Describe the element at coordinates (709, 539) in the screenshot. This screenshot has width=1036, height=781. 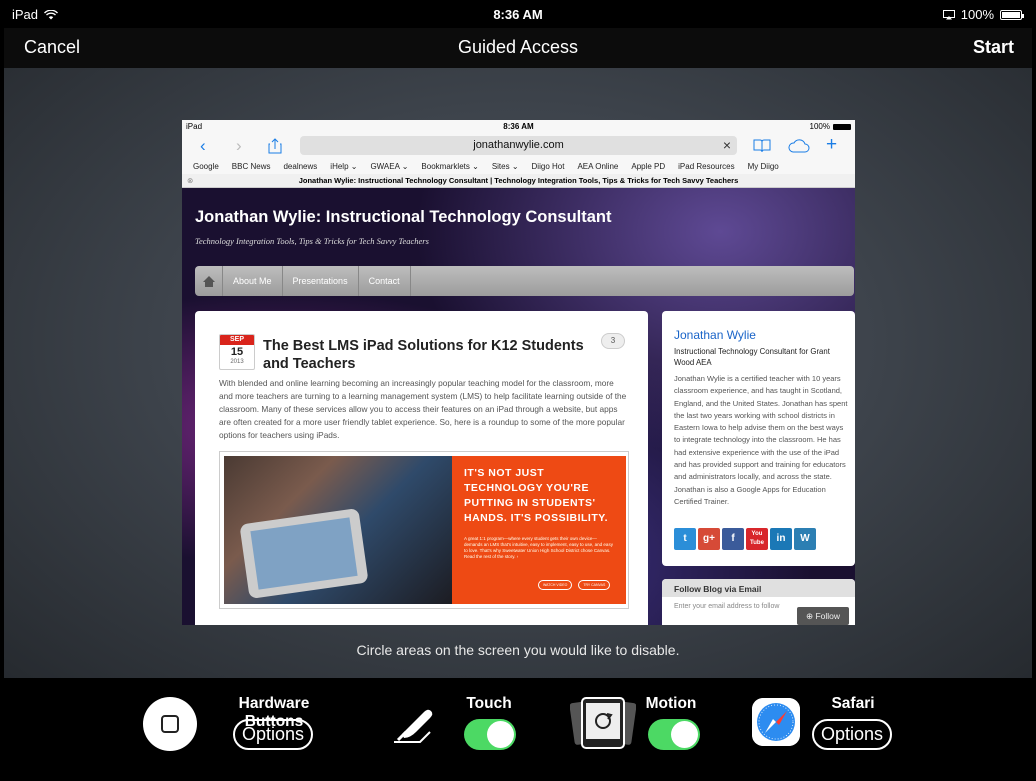
I see `google-plus-icon: g+` at that location.